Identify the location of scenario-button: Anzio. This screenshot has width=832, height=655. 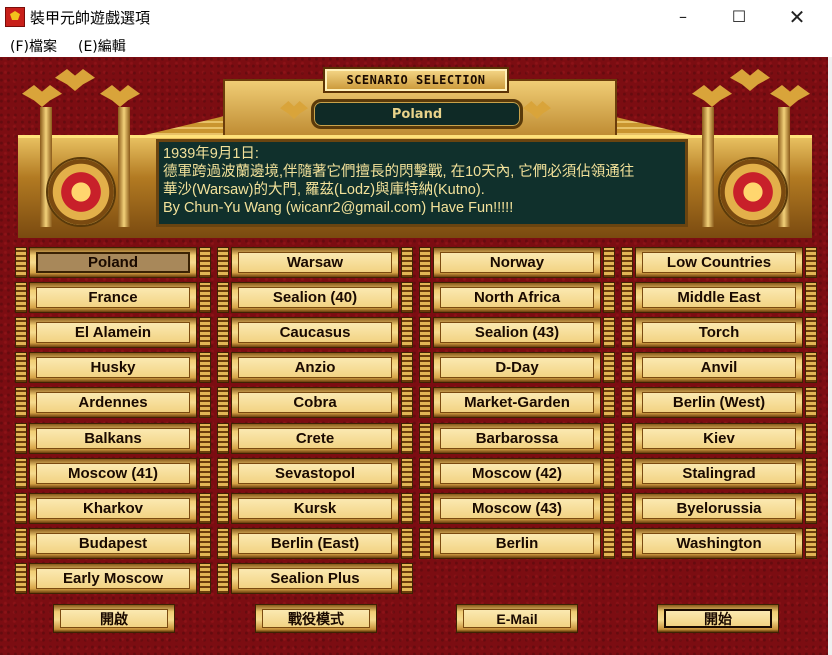
(315, 368).